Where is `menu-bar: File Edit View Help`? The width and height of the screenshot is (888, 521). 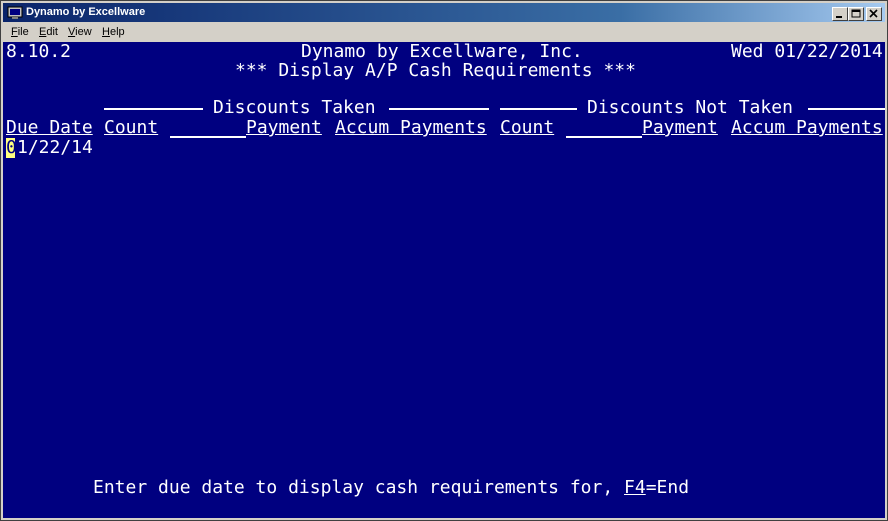
menu-bar: File Edit View Help is located at coordinates (444, 32).